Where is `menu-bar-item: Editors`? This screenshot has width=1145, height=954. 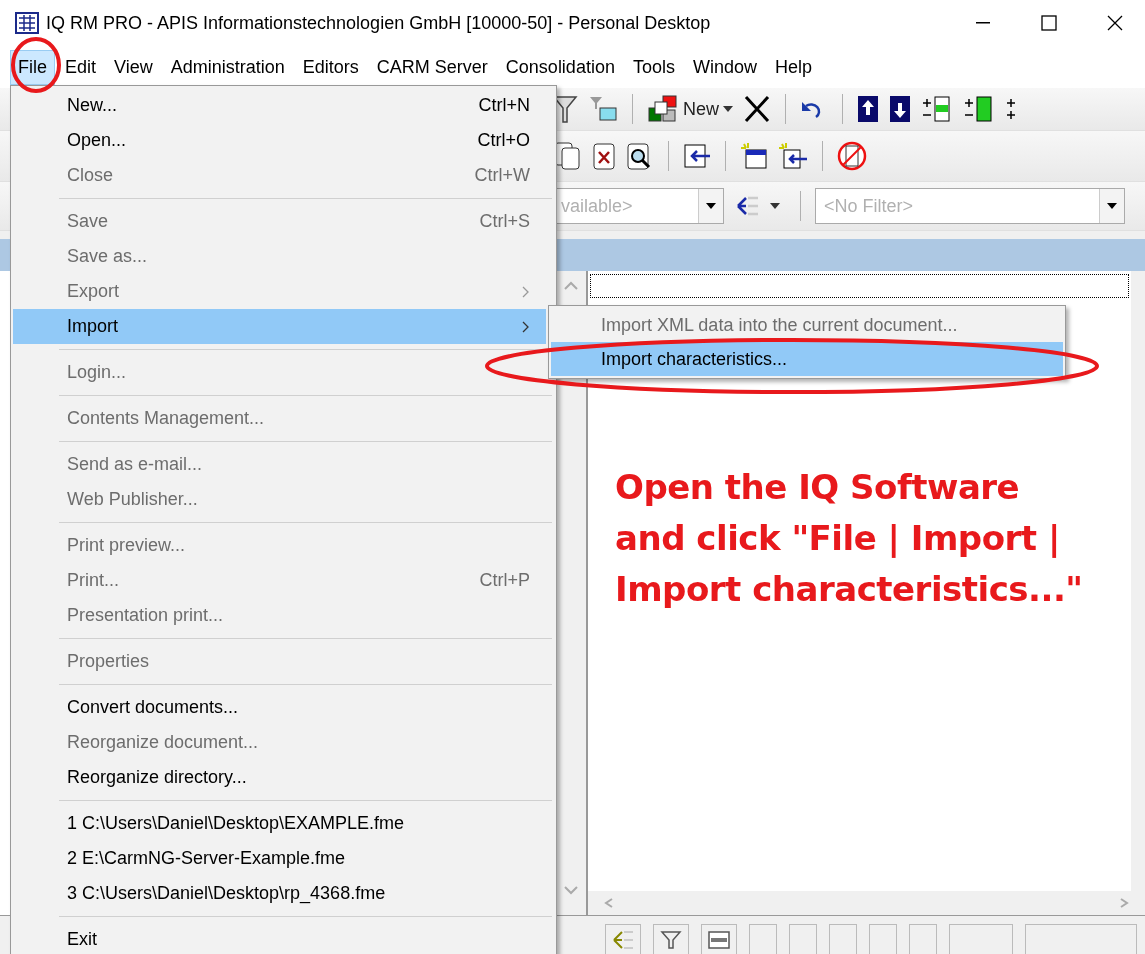 menu-bar-item: Editors is located at coordinates (330, 67).